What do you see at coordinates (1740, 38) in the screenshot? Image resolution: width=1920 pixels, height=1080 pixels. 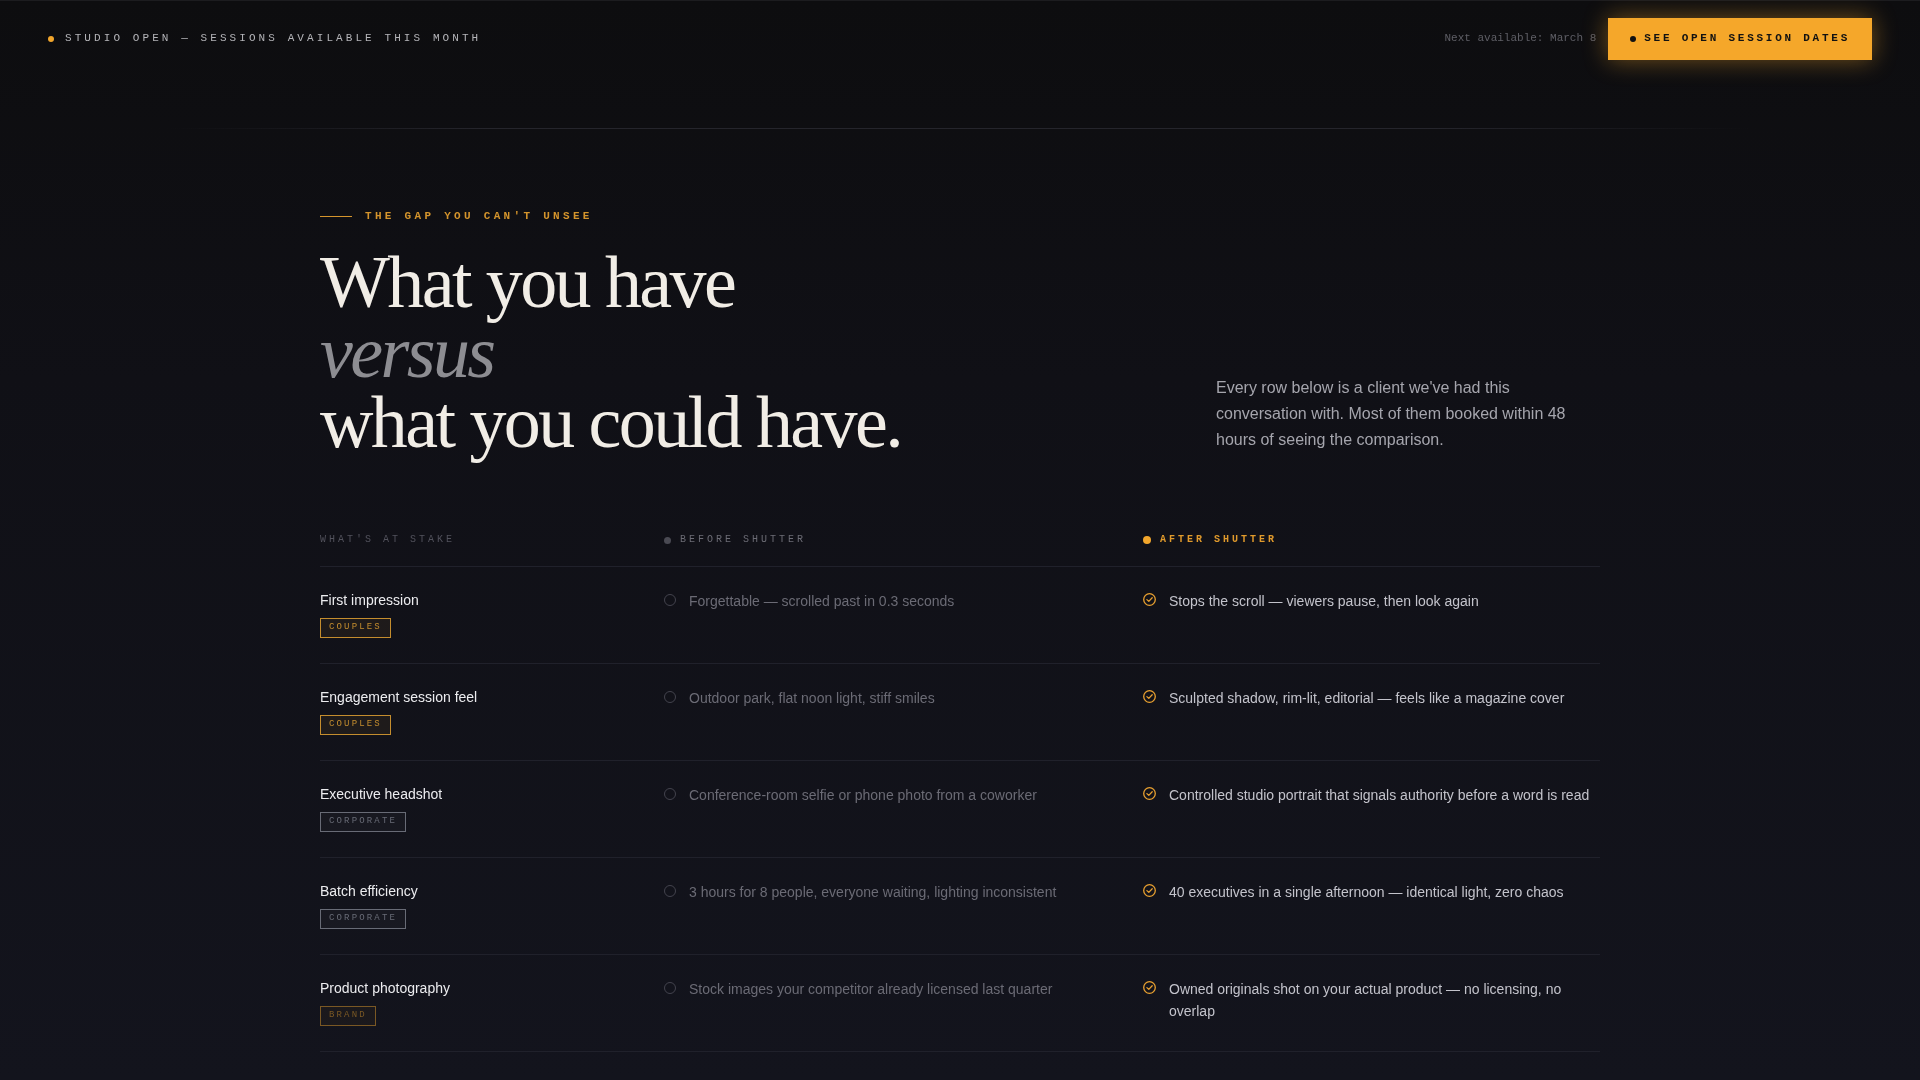 I see `session-dates-button: SEE OPEN SESSION DATES` at bounding box center [1740, 38].